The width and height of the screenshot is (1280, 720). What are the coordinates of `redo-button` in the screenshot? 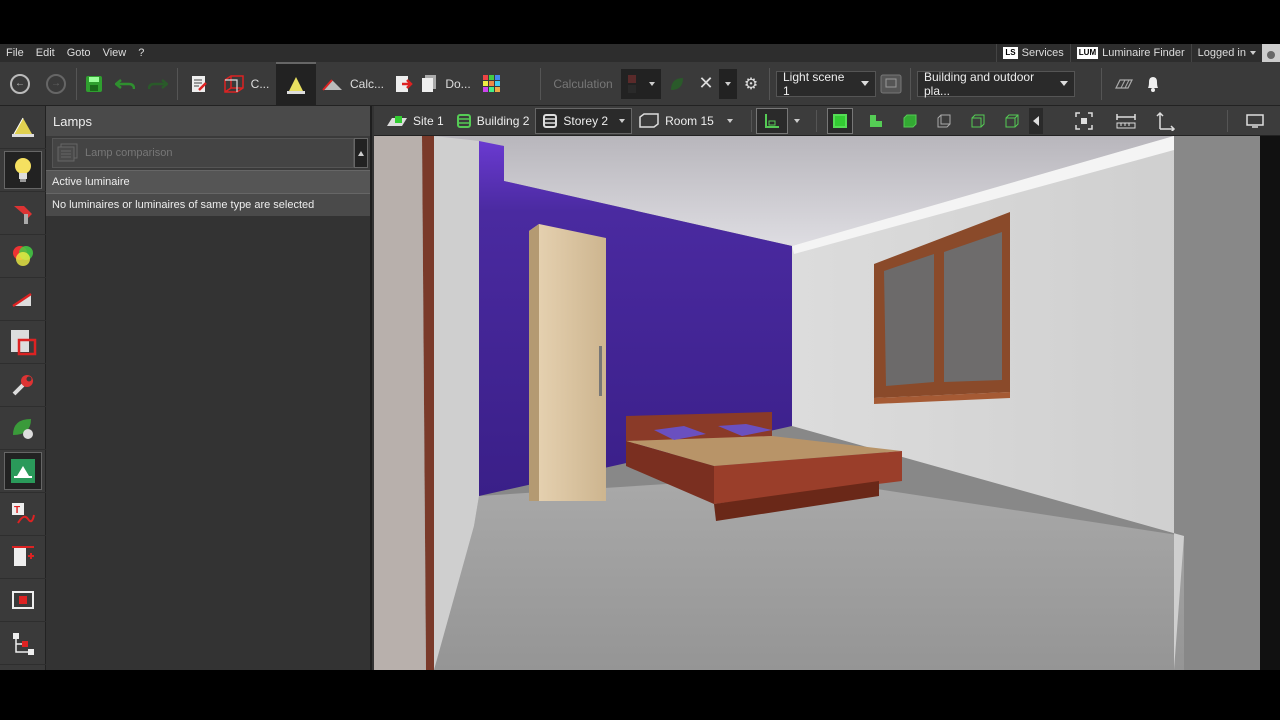 It's located at (158, 84).